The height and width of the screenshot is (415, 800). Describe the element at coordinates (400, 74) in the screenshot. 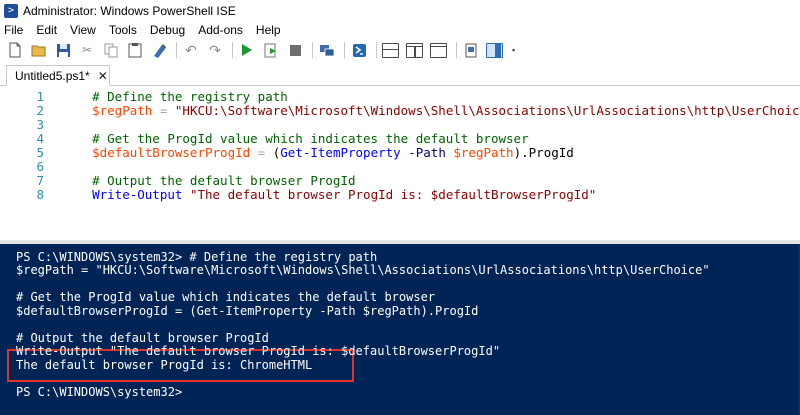

I see `script-tab-strip: Untitled5.ps1* ✕` at that location.